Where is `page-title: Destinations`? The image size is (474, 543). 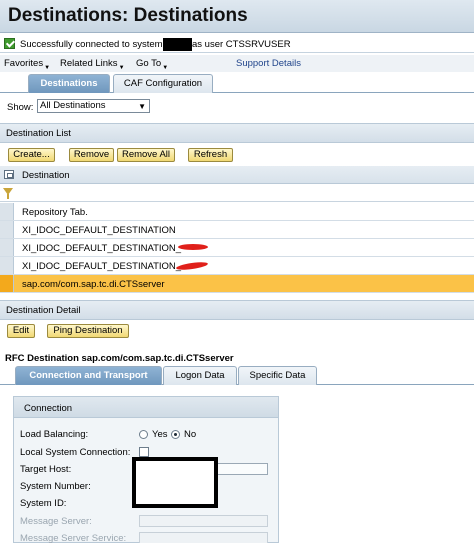
page-title: Destinations is located at coordinates (128, 15).